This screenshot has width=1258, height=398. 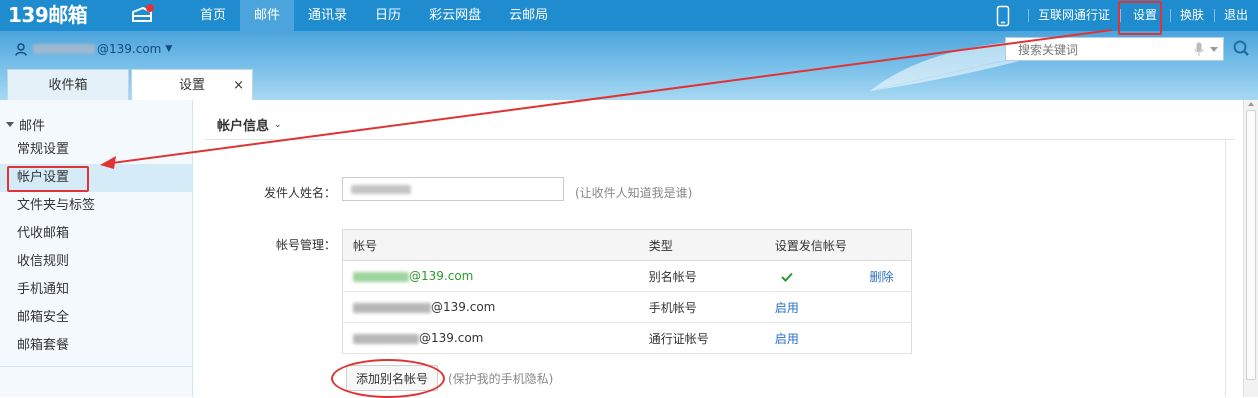 I want to click on action-cell: 删除, so click(x=890, y=276).